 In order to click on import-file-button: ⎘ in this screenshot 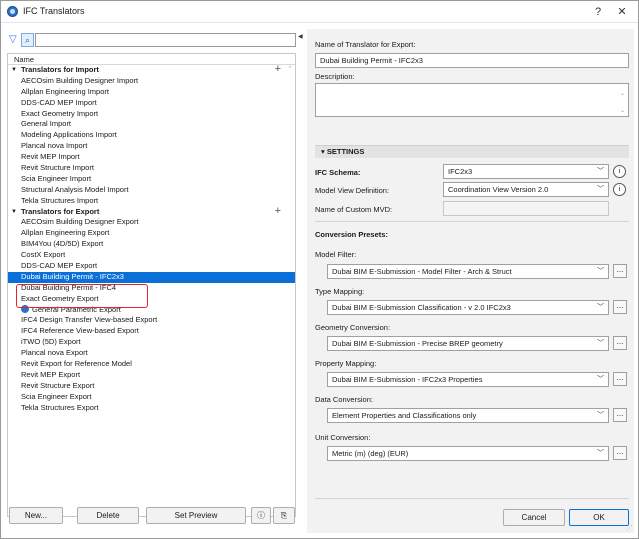, I will do `click(284, 515)`.